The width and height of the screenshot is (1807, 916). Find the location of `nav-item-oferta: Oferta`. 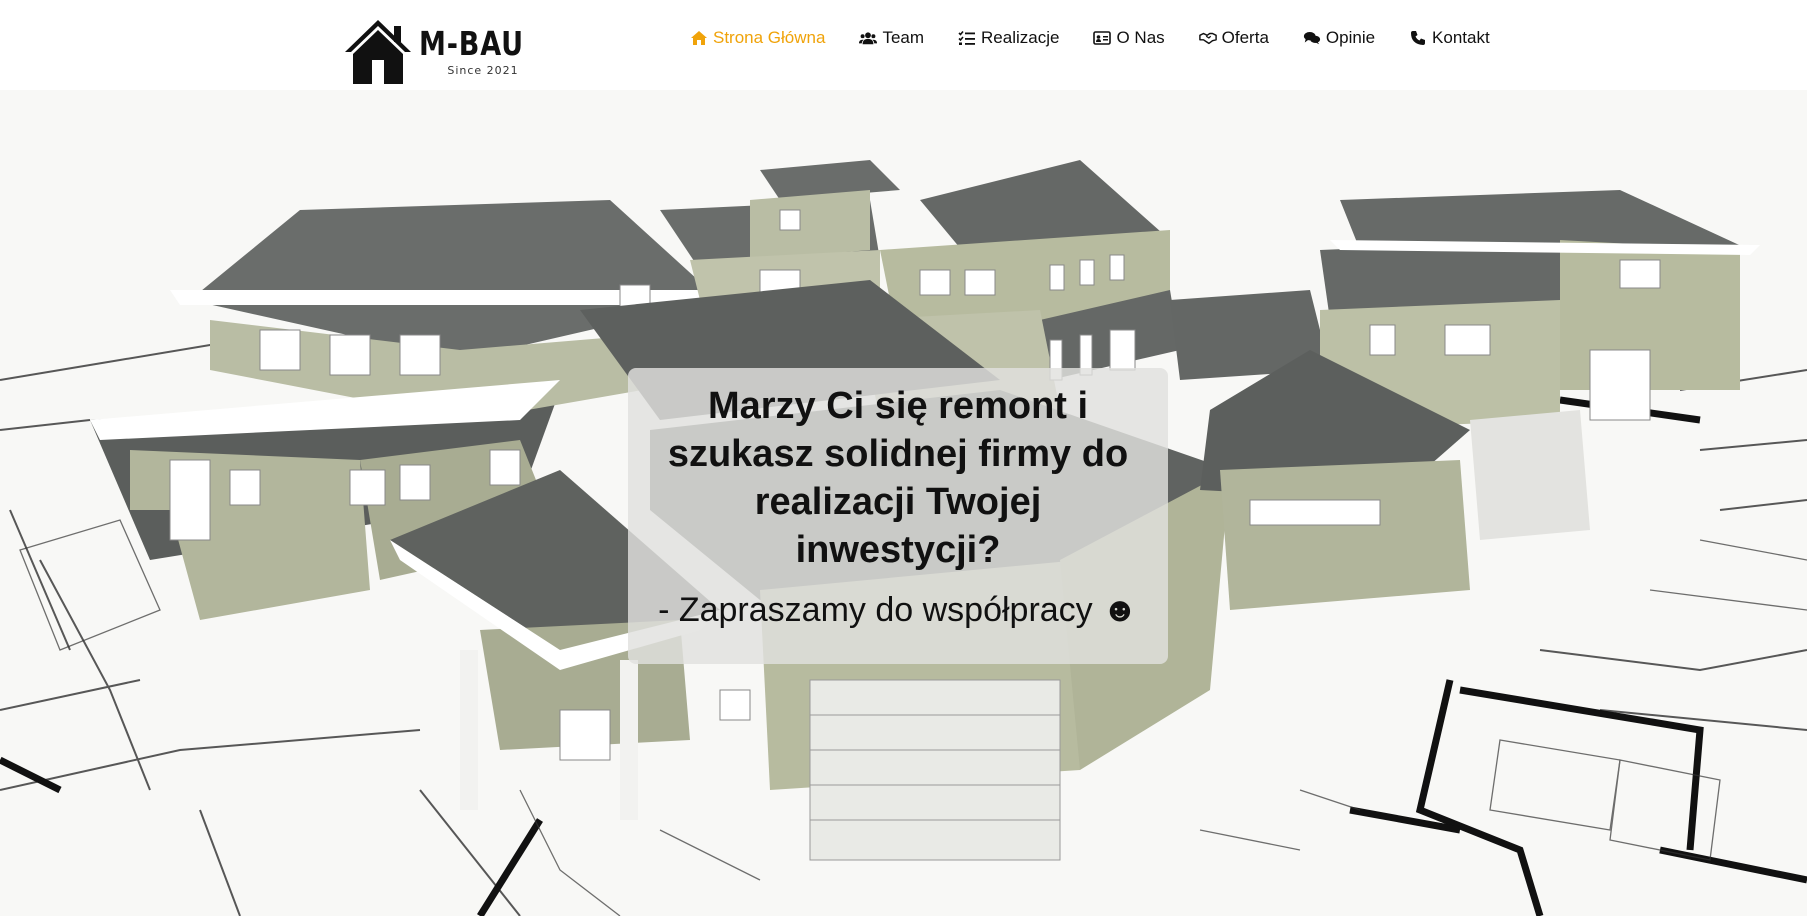

nav-item-oferta: Oferta is located at coordinates (1233, 38).